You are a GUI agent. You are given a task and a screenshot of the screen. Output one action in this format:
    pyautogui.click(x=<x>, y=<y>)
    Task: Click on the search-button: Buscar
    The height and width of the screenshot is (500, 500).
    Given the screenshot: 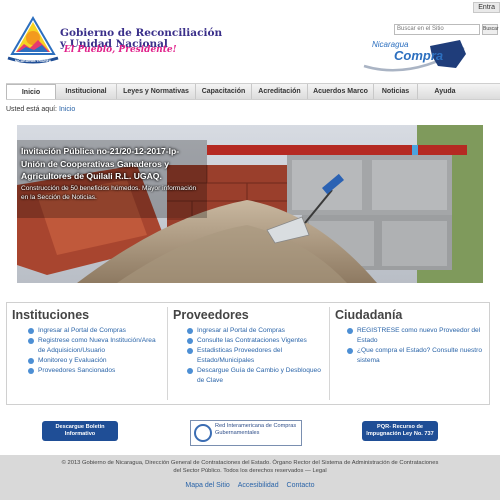 What is the action you would take?
    pyautogui.click(x=490, y=29)
    